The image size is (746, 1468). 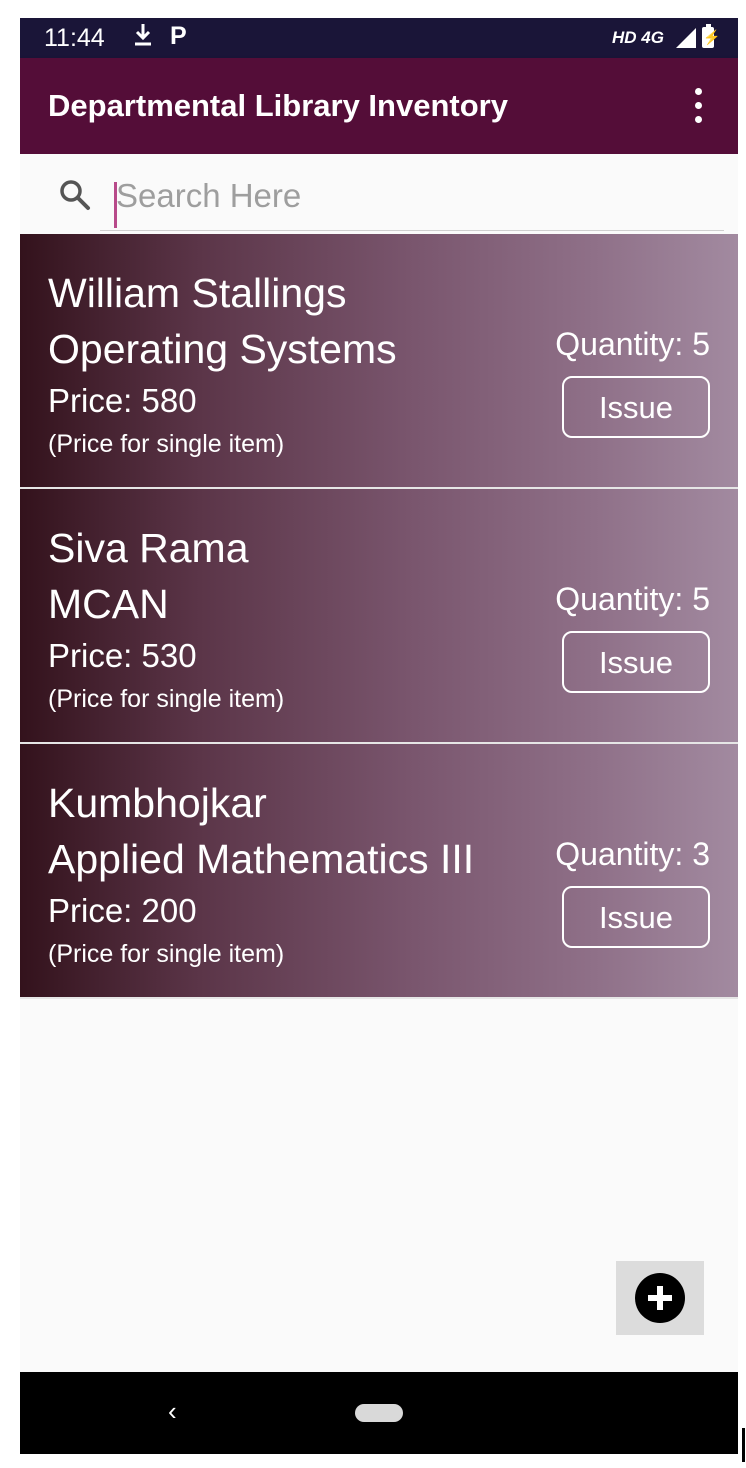 I want to click on app-bar: Departmental Library Inventory, so click(x=379, y=106).